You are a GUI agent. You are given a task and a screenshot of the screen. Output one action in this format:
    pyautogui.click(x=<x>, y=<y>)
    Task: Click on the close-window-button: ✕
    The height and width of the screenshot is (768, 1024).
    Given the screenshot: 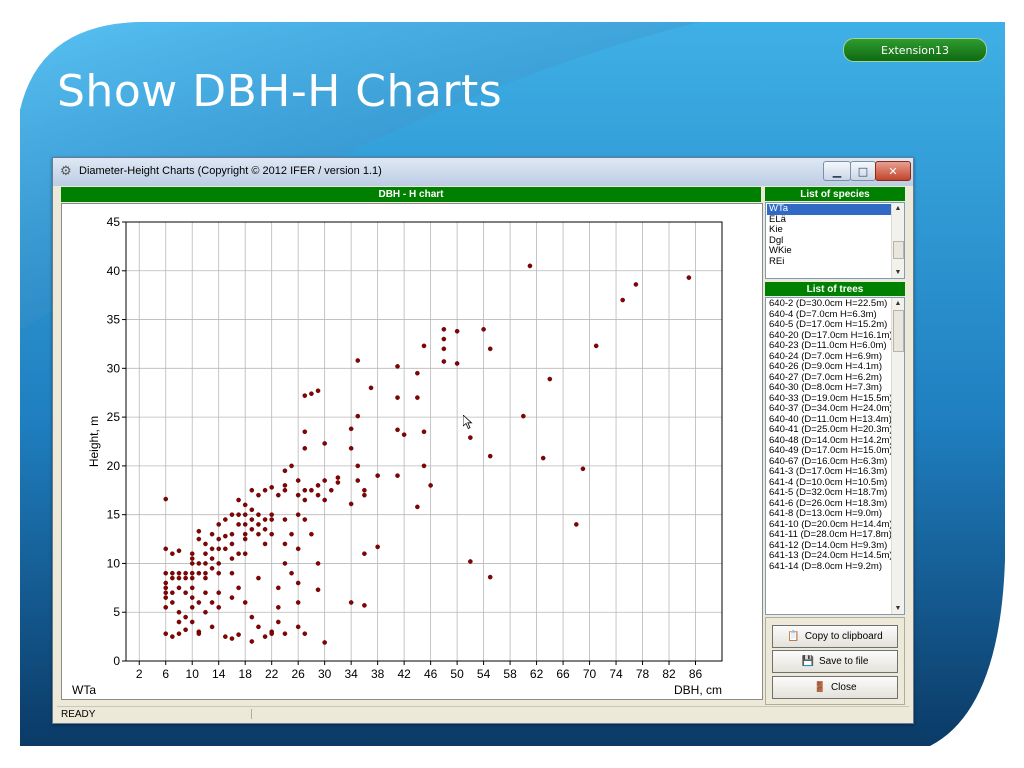 What is the action you would take?
    pyautogui.click(x=893, y=171)
    